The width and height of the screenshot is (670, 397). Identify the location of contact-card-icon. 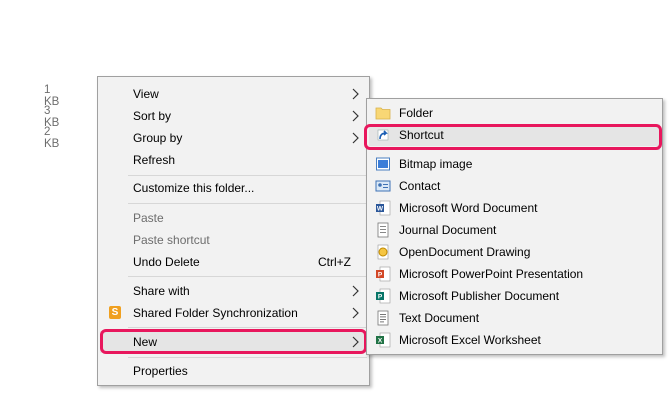
(383, 186).